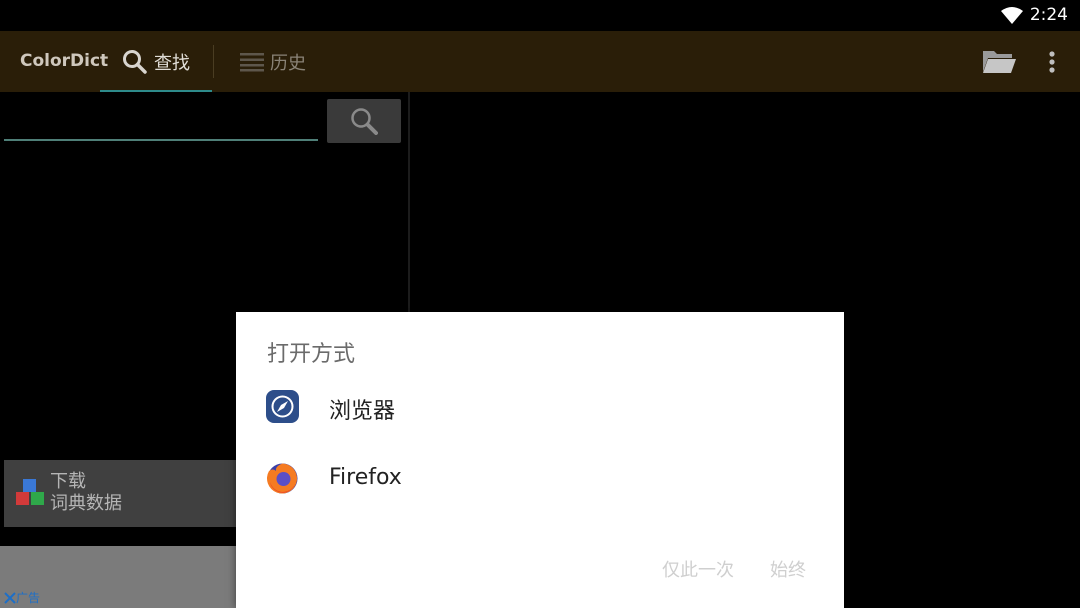 This screenshot has width=1080, height=608. I want to click on app-option-browser-label: 浏览器, so click(362, 411).